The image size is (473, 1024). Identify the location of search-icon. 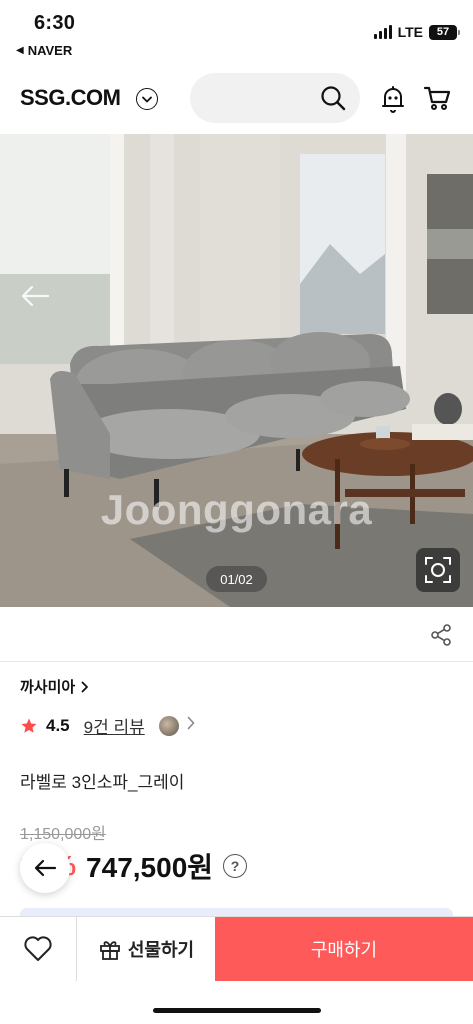
(333, 100).